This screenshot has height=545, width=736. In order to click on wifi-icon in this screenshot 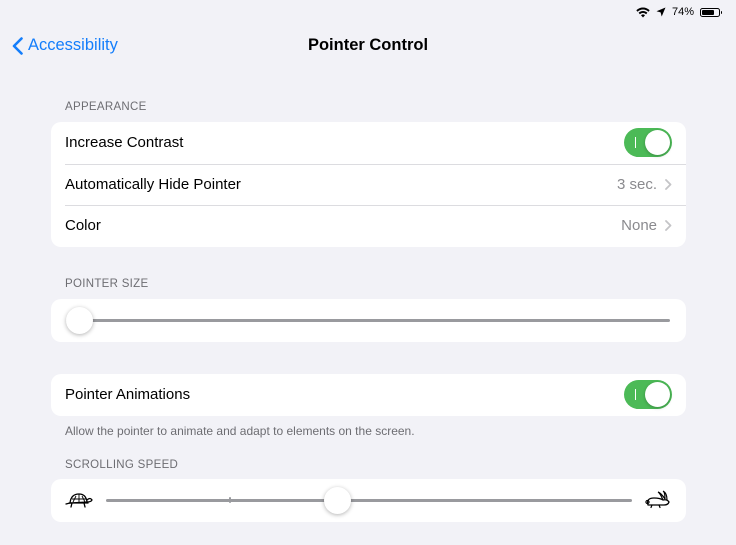, I will do `click(643, 12)`.